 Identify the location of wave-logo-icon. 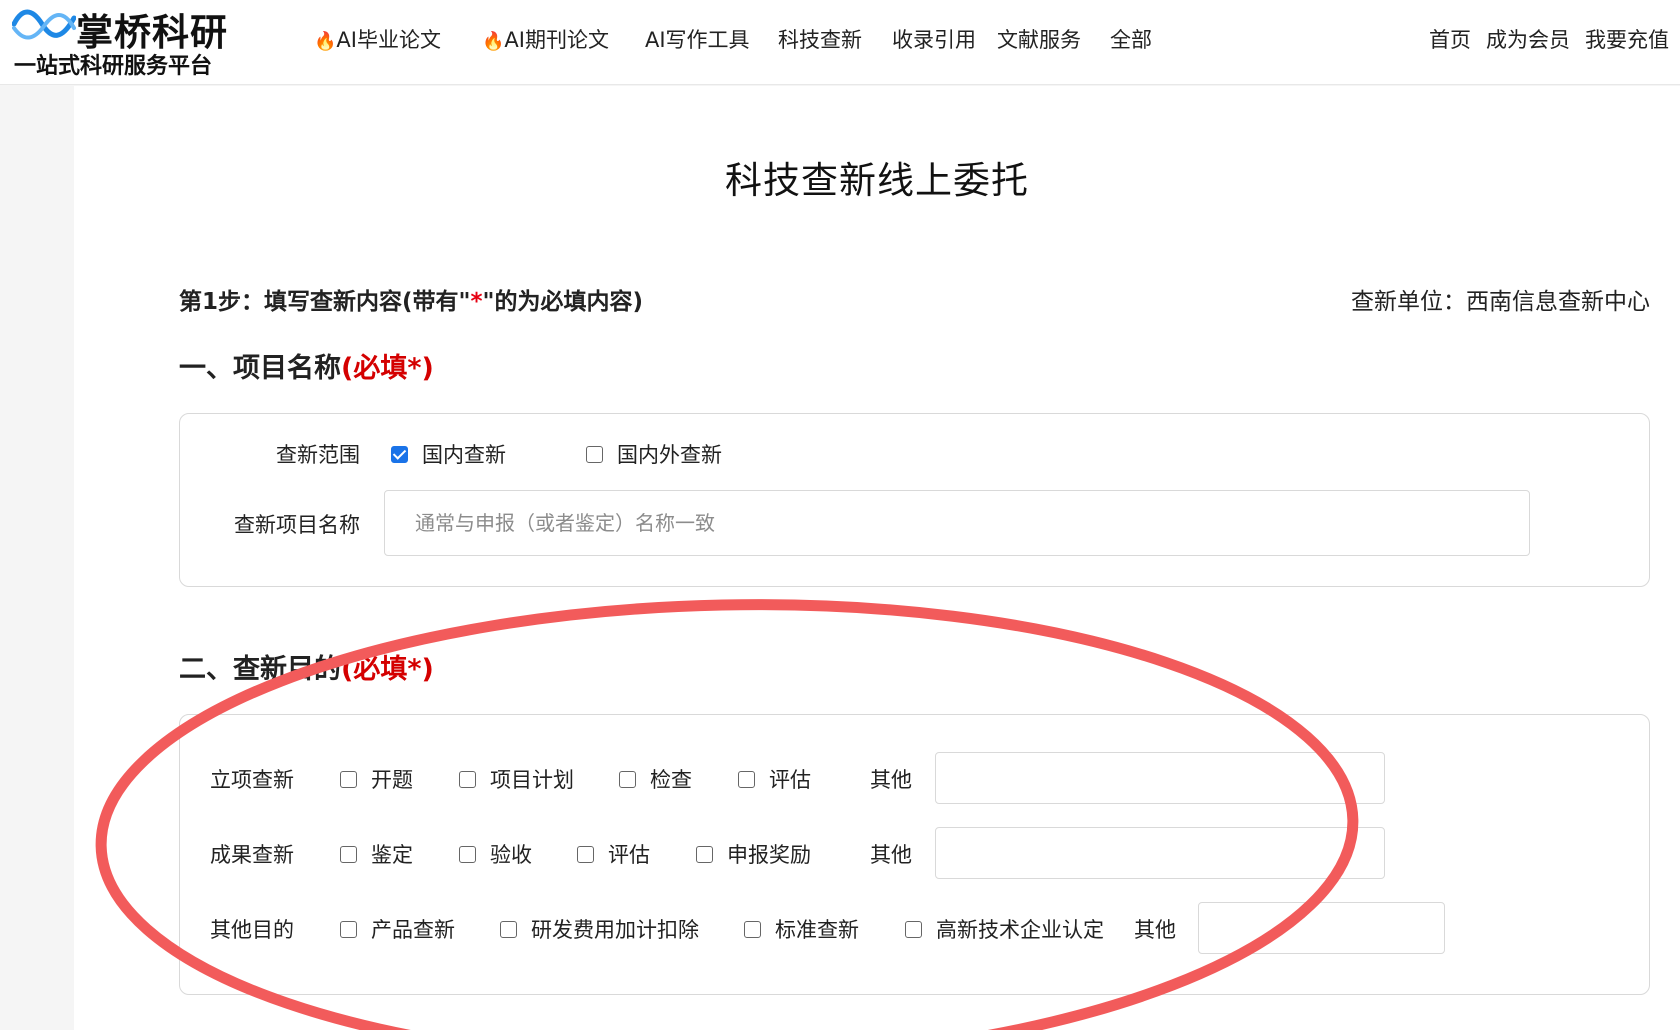
(44, 24).